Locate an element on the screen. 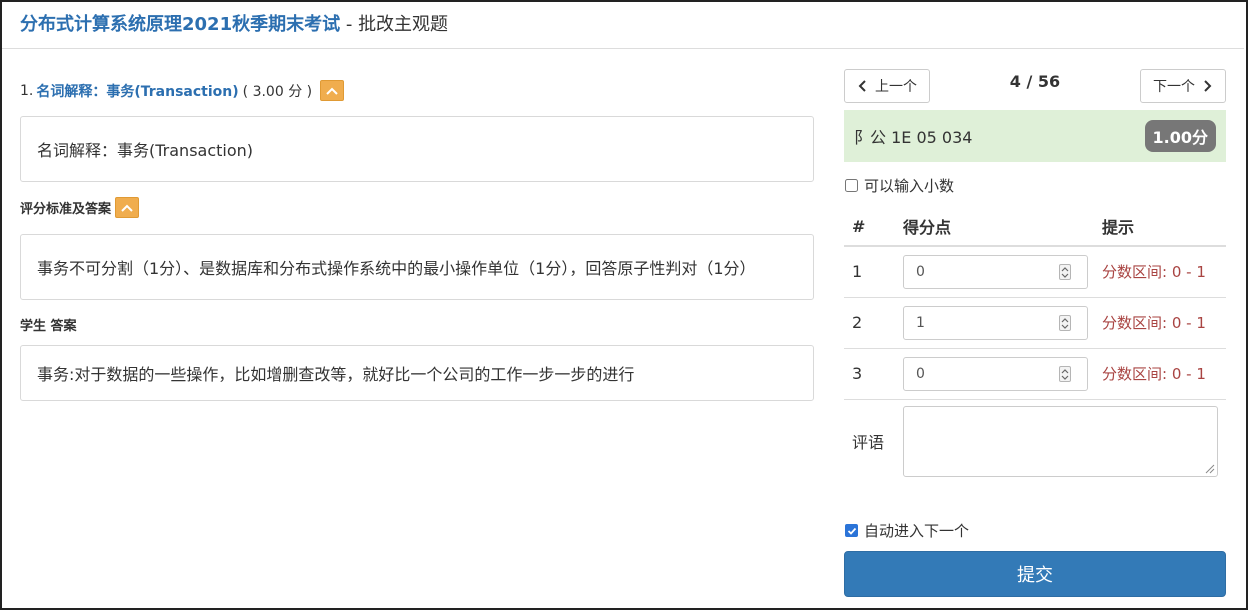 The width and height of the screenshot is (1248, 610). question-name: 名词解释：事务(Transaction) is located at coordinates (137, 91).